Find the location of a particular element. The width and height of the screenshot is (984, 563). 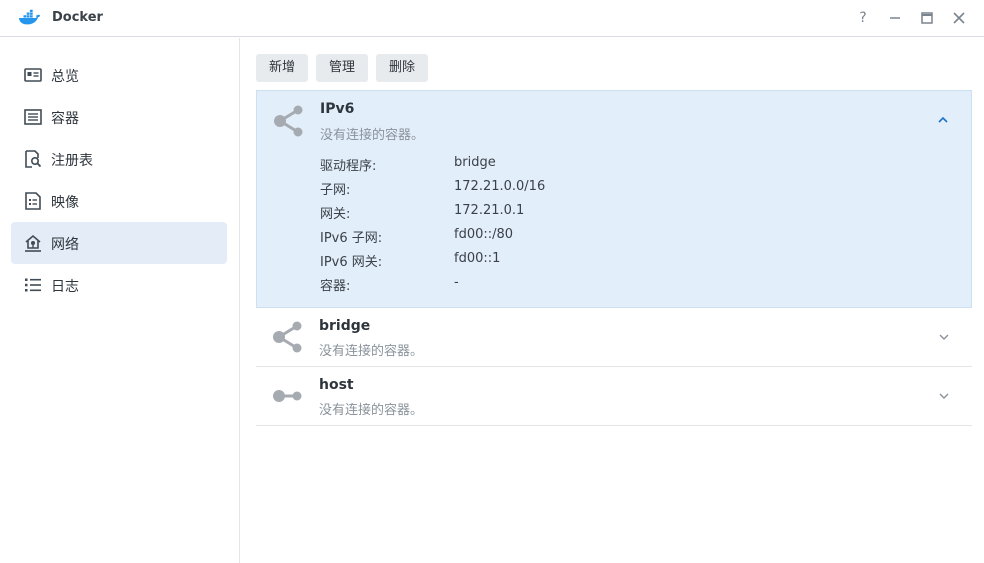

close-icon is located at coordinates (959, 18).